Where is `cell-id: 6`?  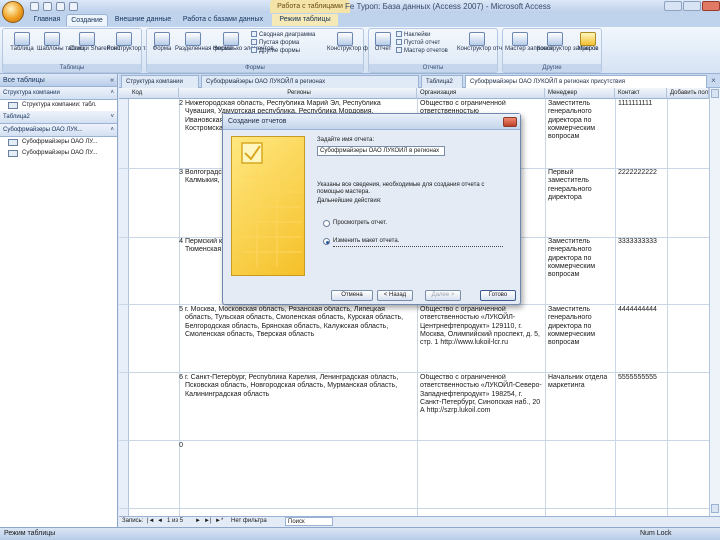 cell-id: 6 is located at coordinates (181, 378).